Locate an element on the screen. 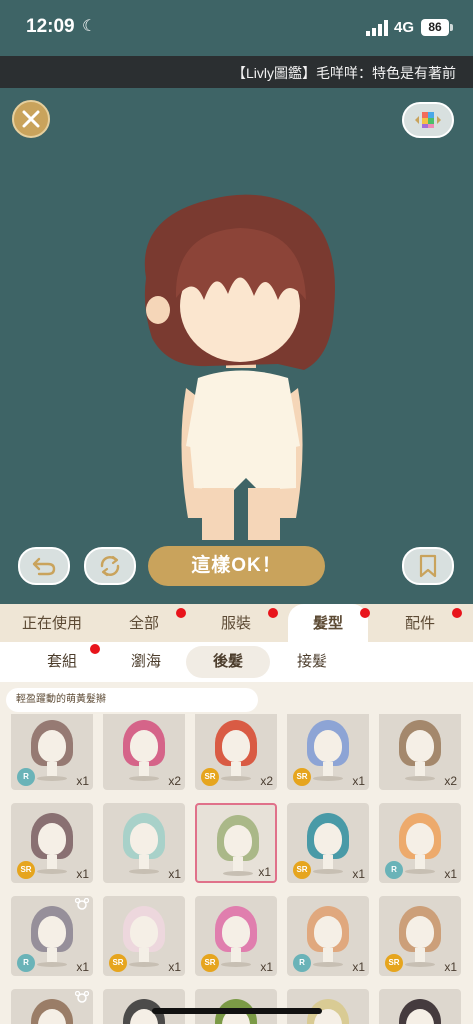 This screenshot has width=473, height=1024. tab-accessories: 配件 is located at coordinates (420, 623).